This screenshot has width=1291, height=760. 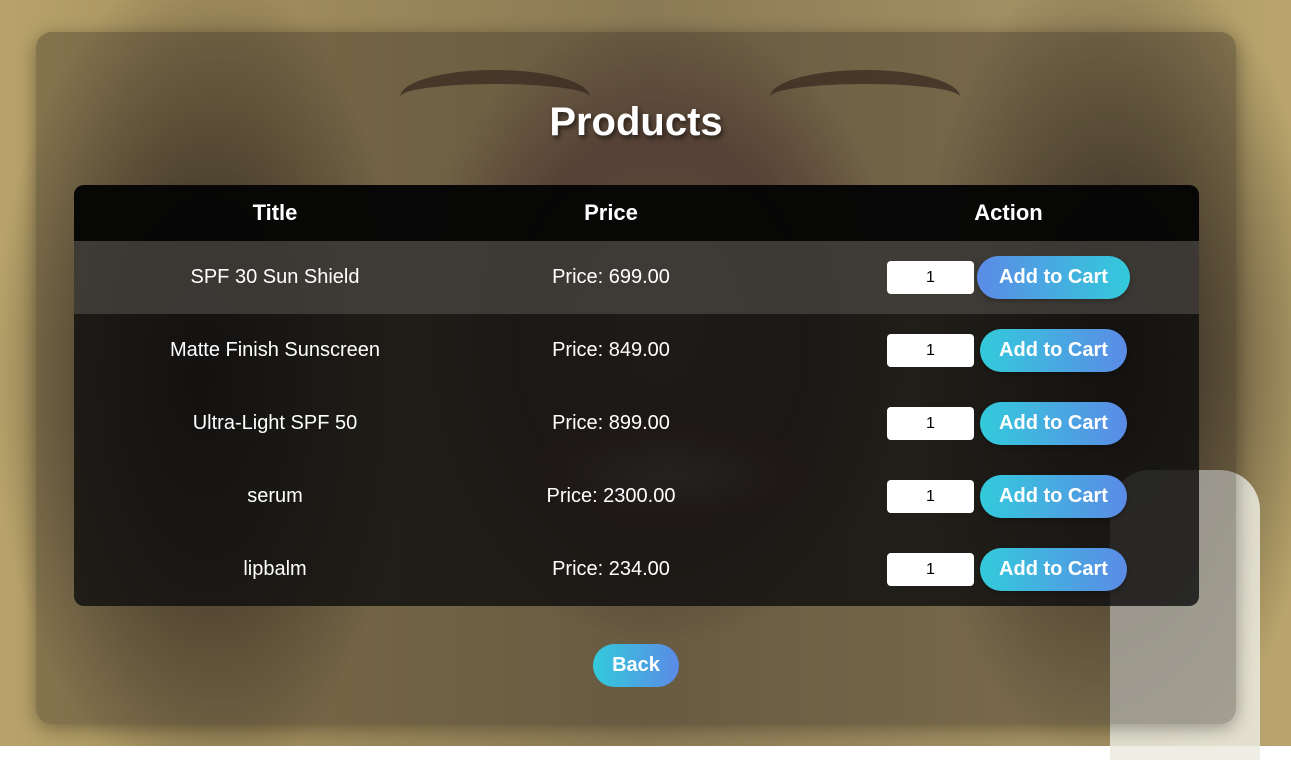 What do you see at coordinates (636, 665) in the screenshot?
I see `back-button: Back` at bounding box center [636, 665].